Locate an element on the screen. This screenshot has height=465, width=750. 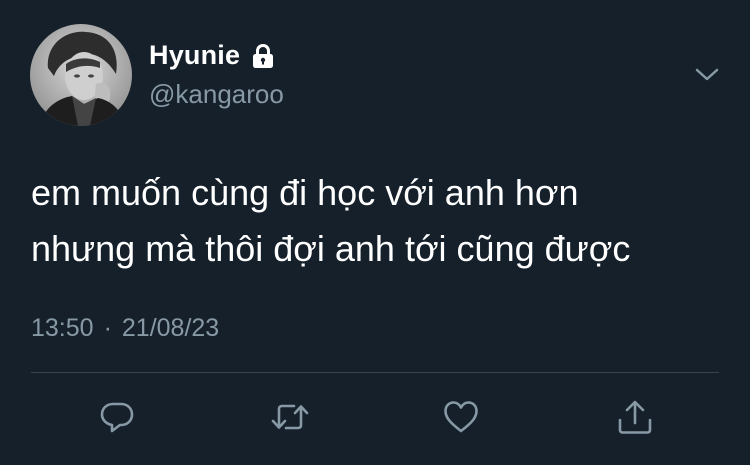
divider is located at coordinates (375, 372).